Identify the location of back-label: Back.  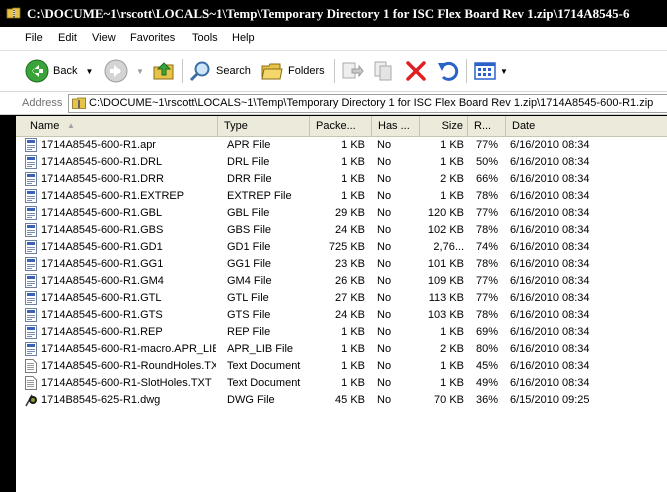
(65, 71).